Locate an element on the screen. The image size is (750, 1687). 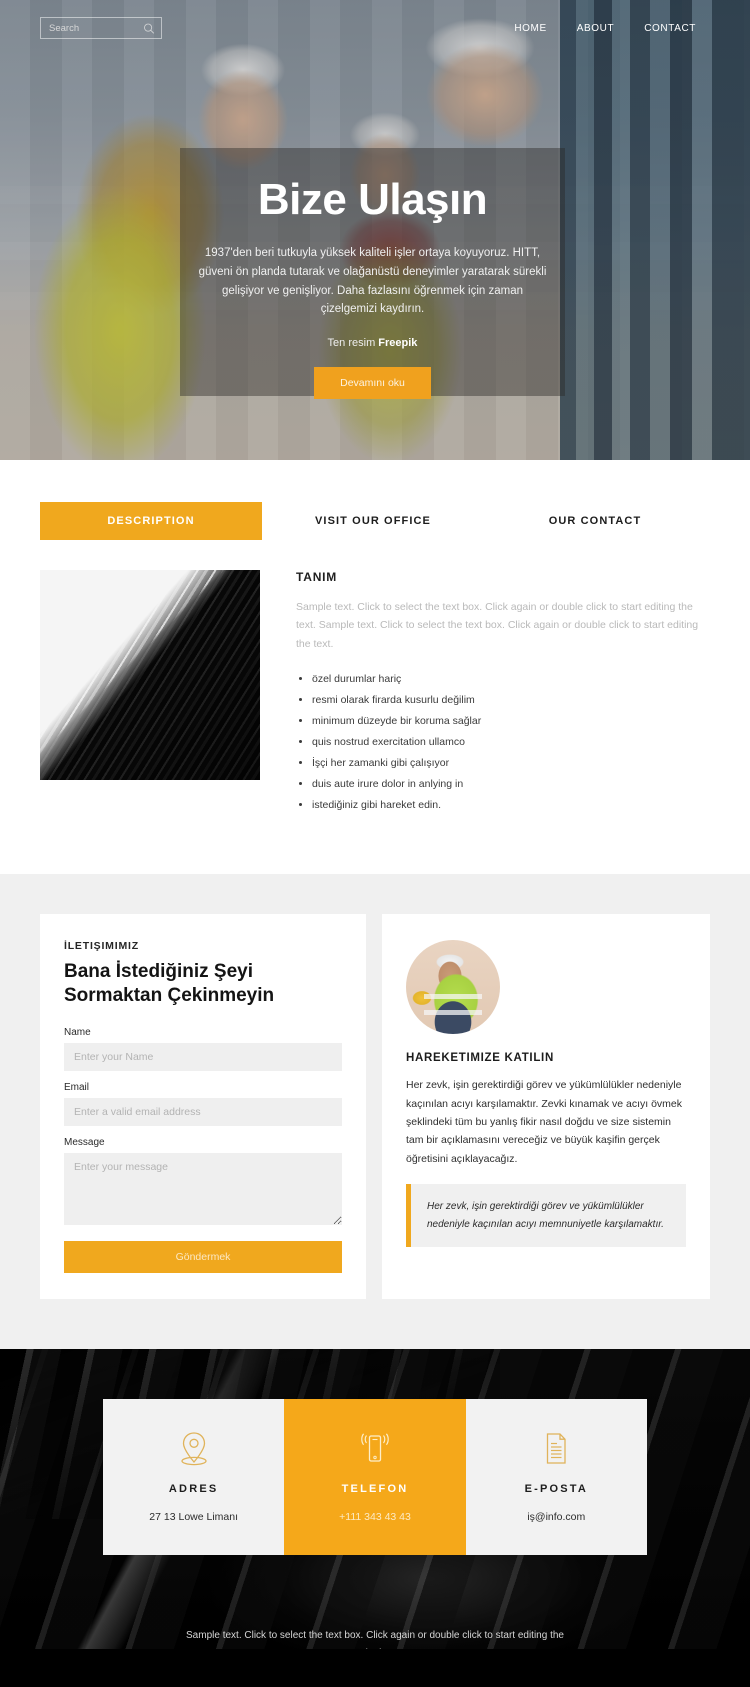
list-item: quis nostrud exercitation ullamco is located at coordinates (511, 742).